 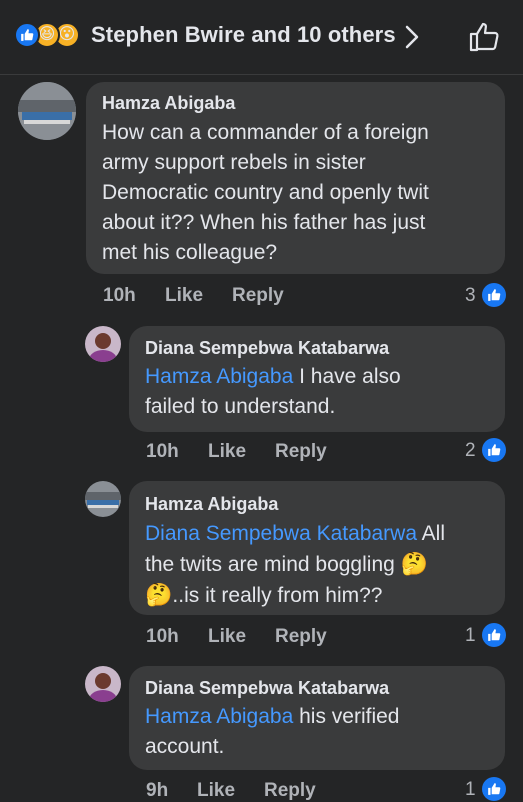 What do you see at coordinates (190, 252) in the screenshot?
I see `comment-line: met his colleague?` at bounding box center [190, 252].